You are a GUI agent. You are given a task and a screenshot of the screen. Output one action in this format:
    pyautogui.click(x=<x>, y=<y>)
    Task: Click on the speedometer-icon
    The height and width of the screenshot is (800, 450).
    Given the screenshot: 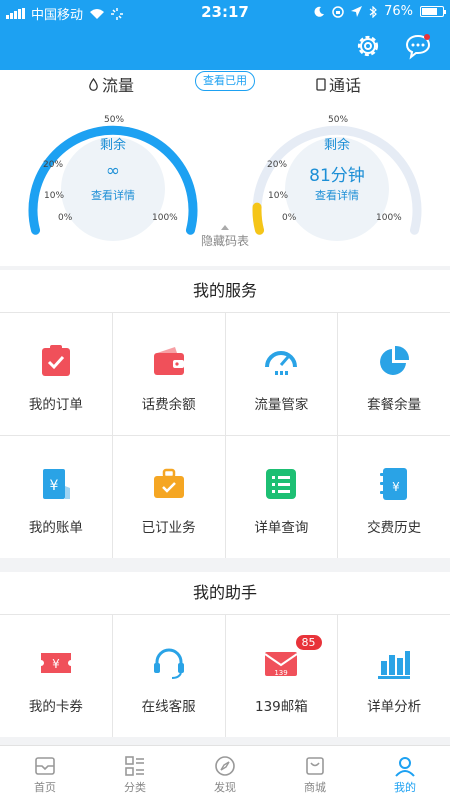 What is the action you would take?
    pyautogui.click(x=281, y=363)
    